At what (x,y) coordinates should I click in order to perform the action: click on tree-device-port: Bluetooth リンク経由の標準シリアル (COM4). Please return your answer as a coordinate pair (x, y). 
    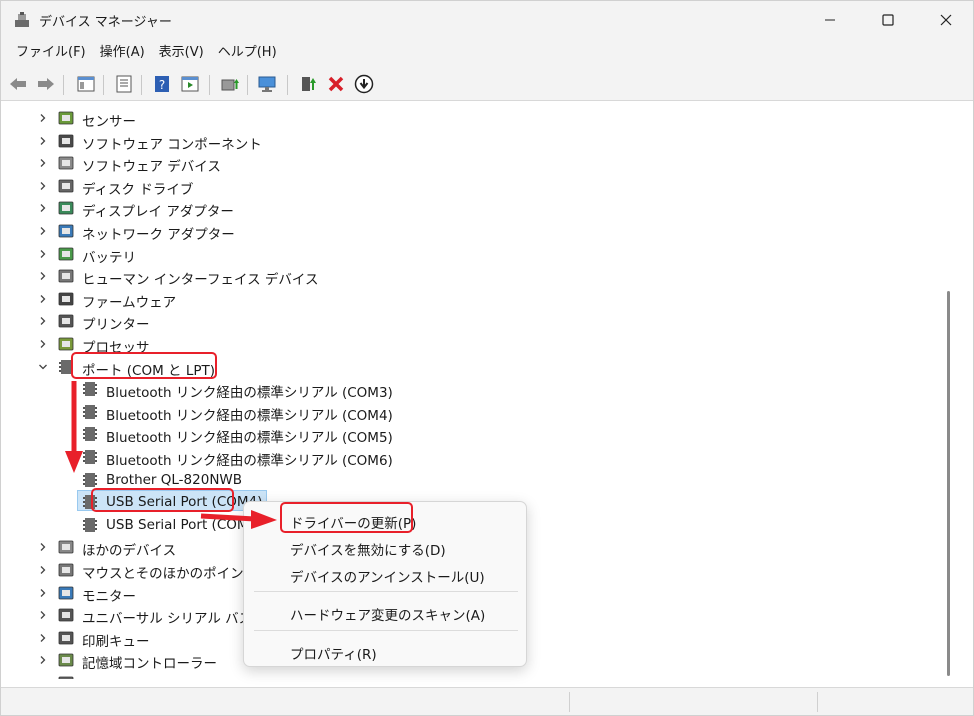
    Looking at the image, I should click on (476, 412).